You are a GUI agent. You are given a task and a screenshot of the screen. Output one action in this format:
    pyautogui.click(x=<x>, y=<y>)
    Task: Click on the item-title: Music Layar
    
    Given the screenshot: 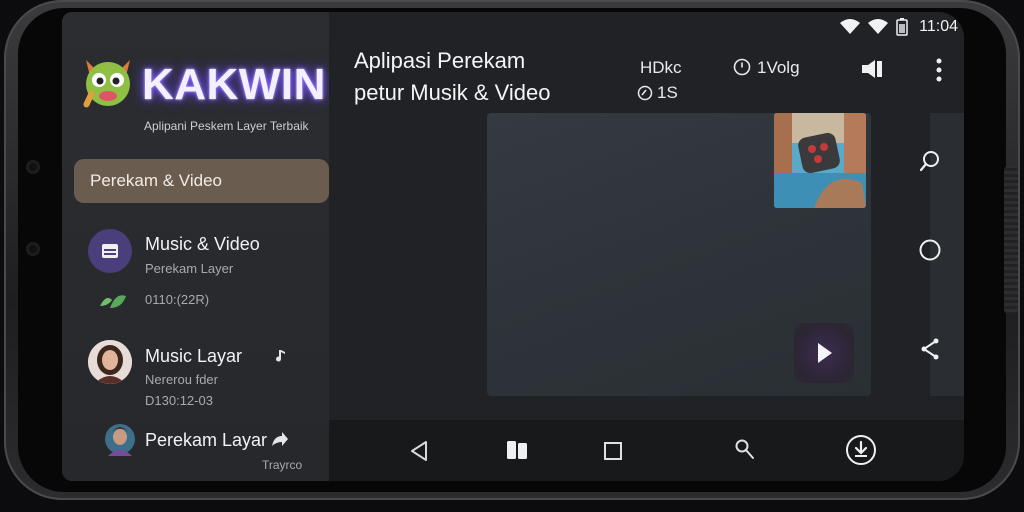 What is the action you would take?
    pyautogui.click(x=194, y=356)
    